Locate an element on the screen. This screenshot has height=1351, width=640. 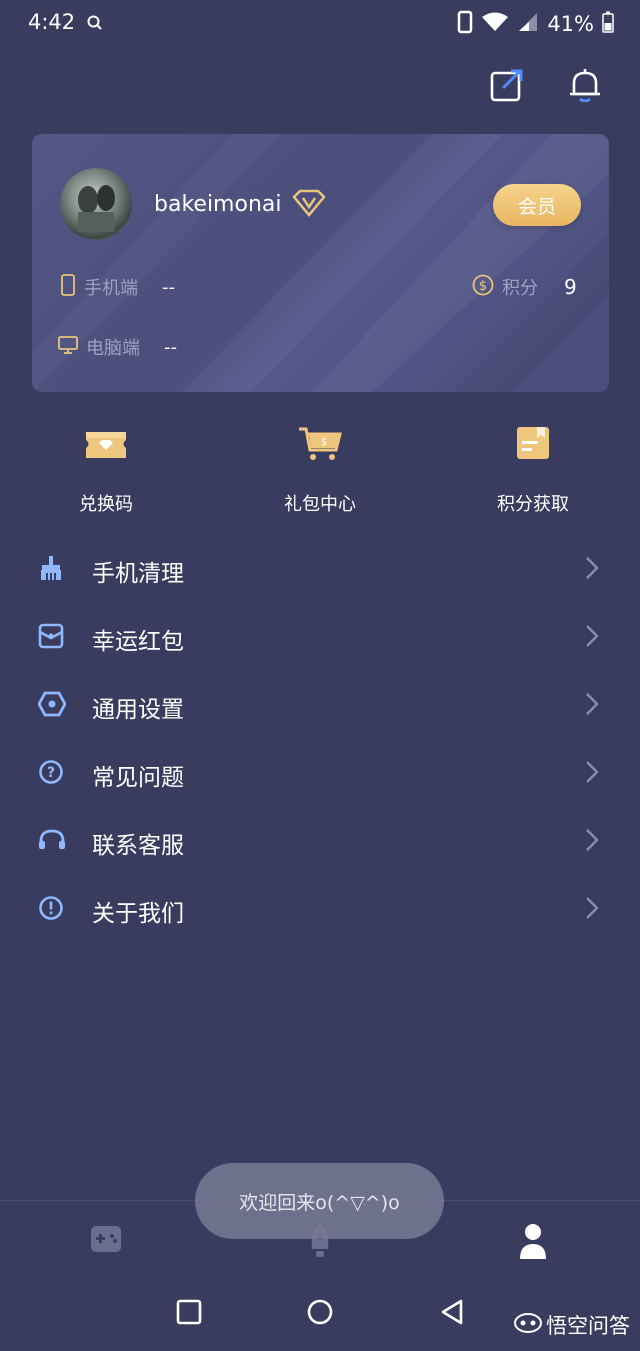
shortcut-label: 兑换码 is located at coordinates (106, 504).